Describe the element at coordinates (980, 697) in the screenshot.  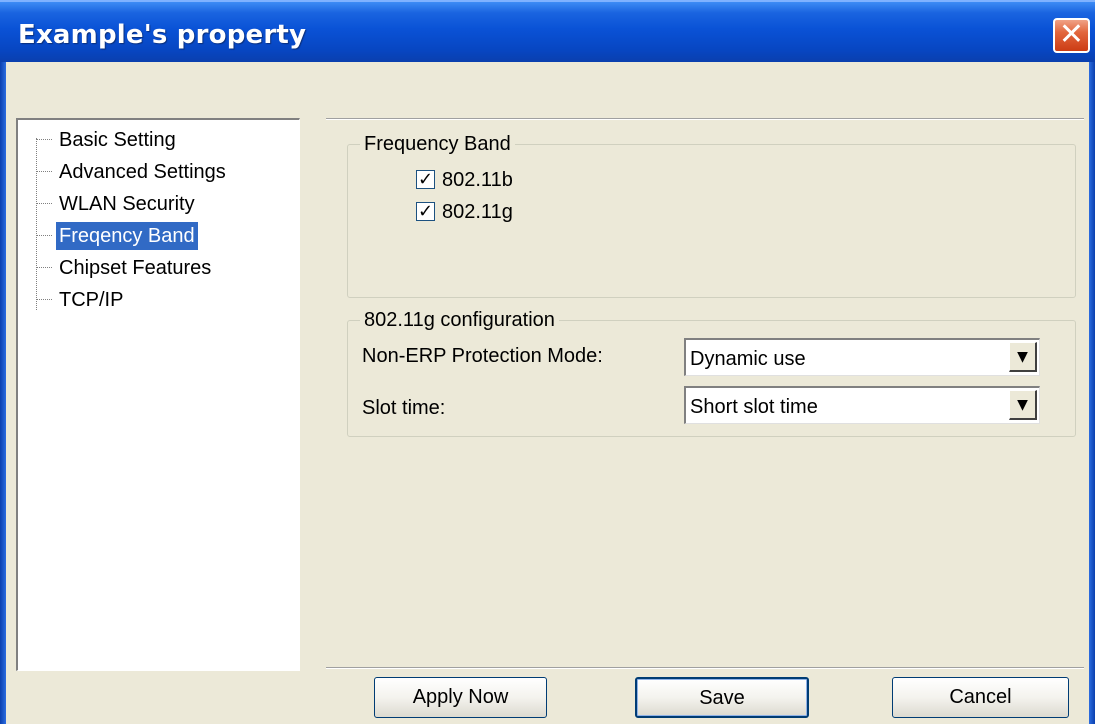
I see `cancel-button: Cancel` at that location.